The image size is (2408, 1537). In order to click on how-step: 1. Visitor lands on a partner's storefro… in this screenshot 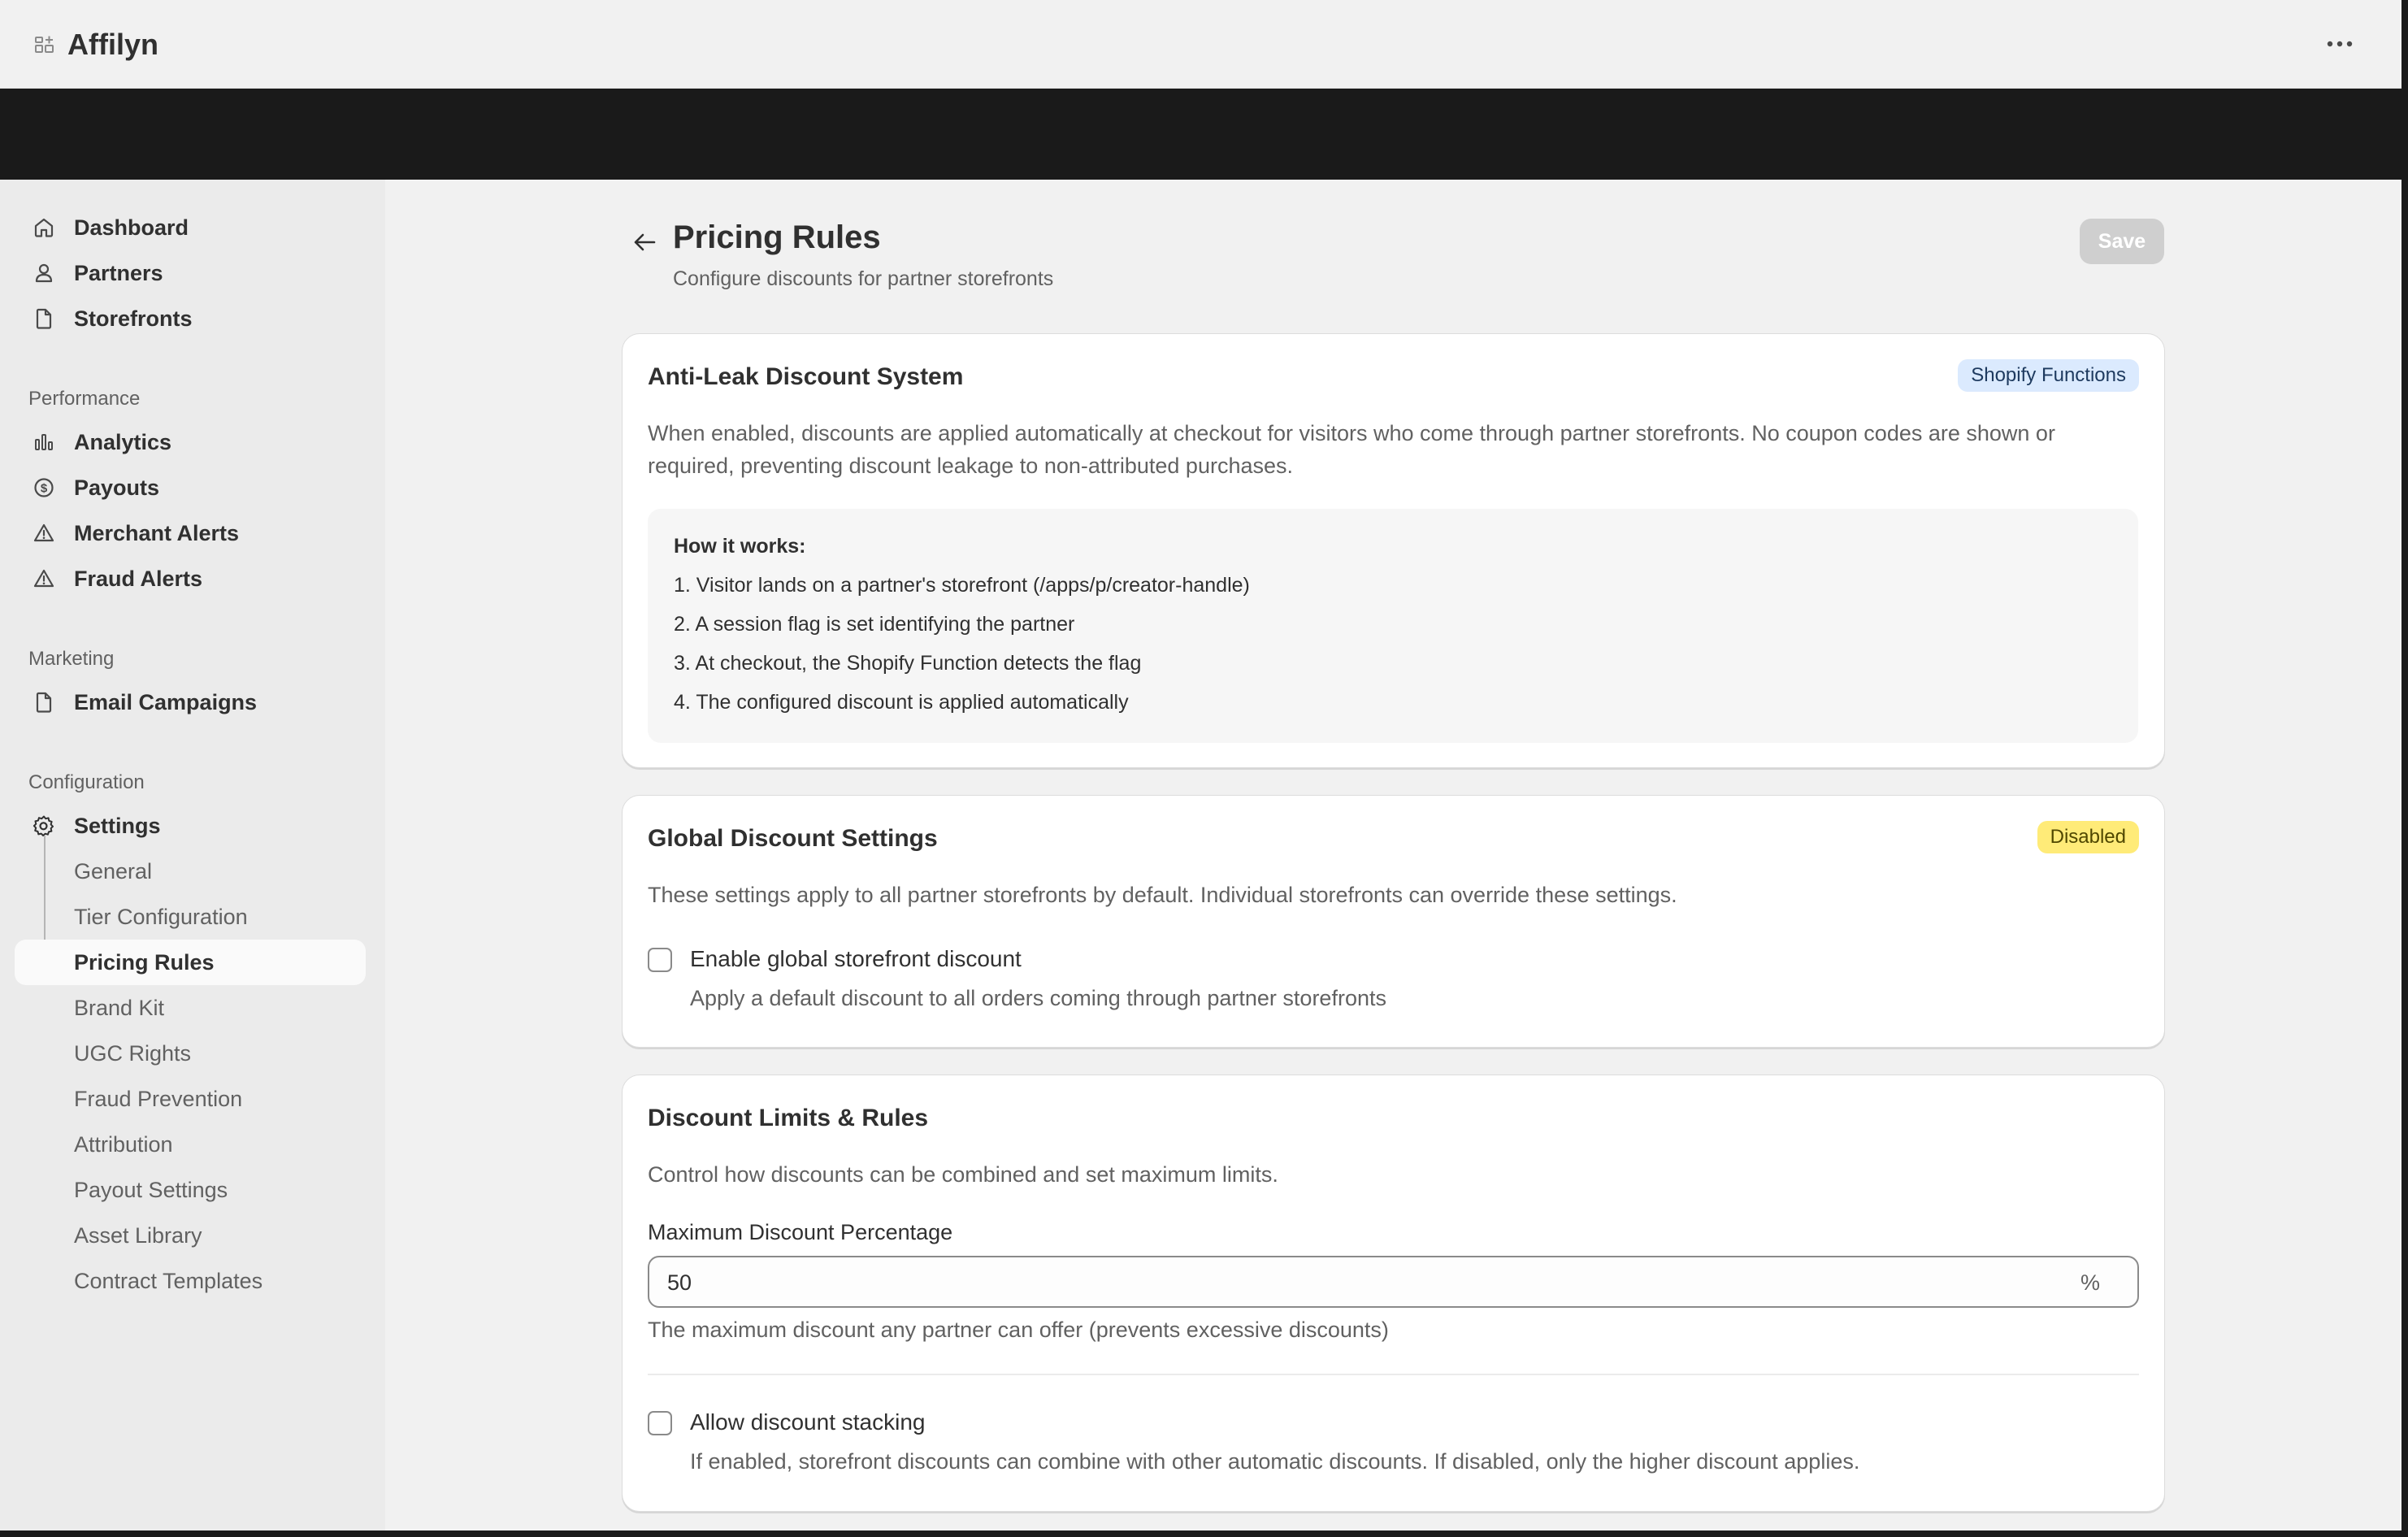, I will do `click(962, 585)`.